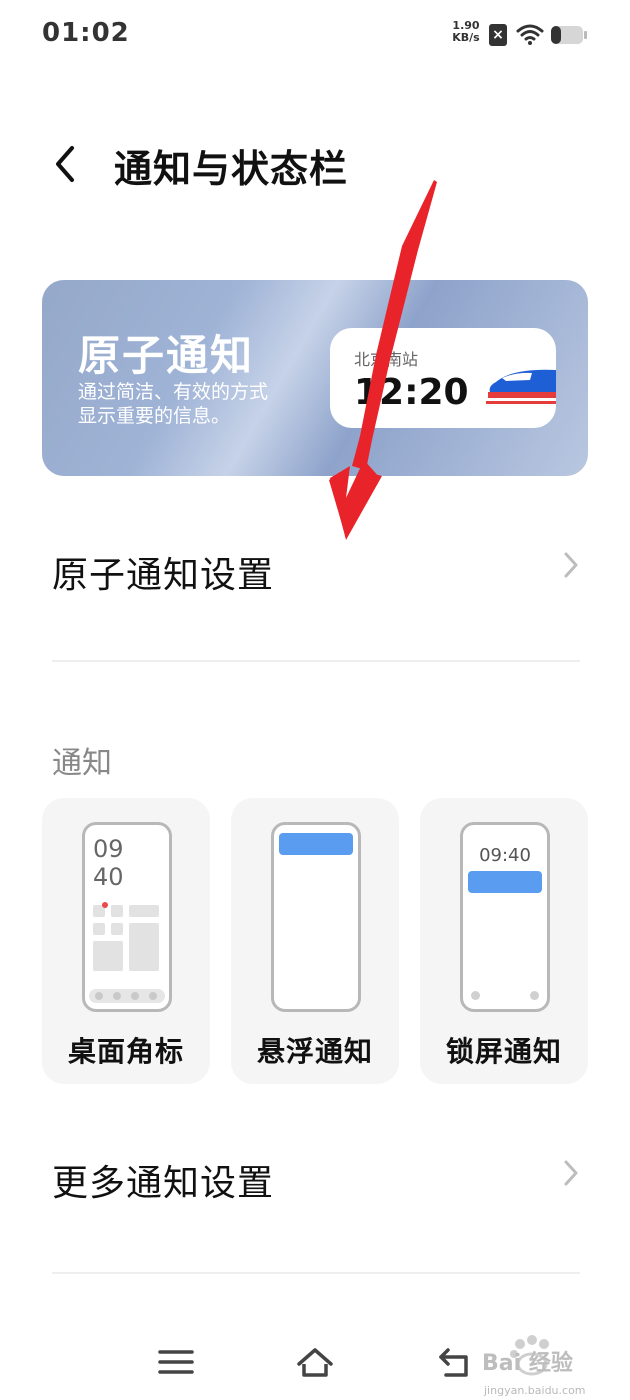 The height and width of the screenshot is (1400, 630). What do you see at coordinates (316, 917) in the screenshot?
I see `phone-preview-floating` at bounding box center [316, 917].